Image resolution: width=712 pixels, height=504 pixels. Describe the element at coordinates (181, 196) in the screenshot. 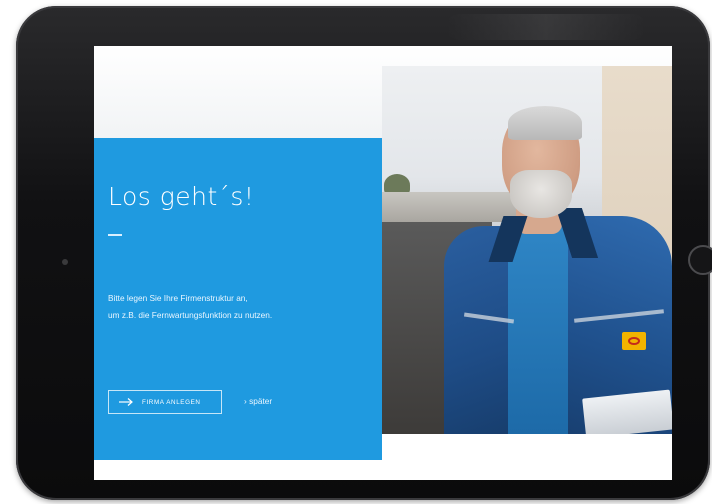

I see `page-title: Los geht´s!` at that location.